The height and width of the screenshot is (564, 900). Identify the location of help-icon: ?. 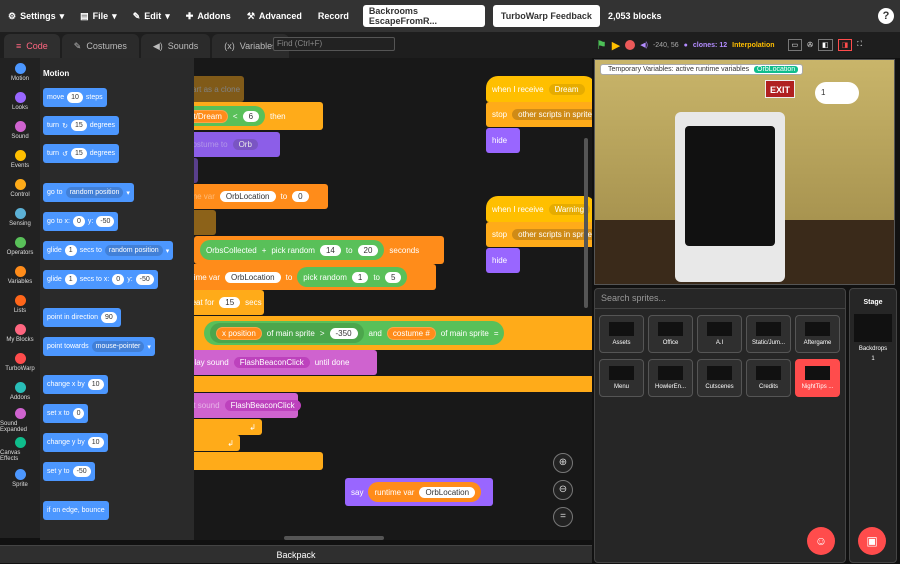
(886, 16).